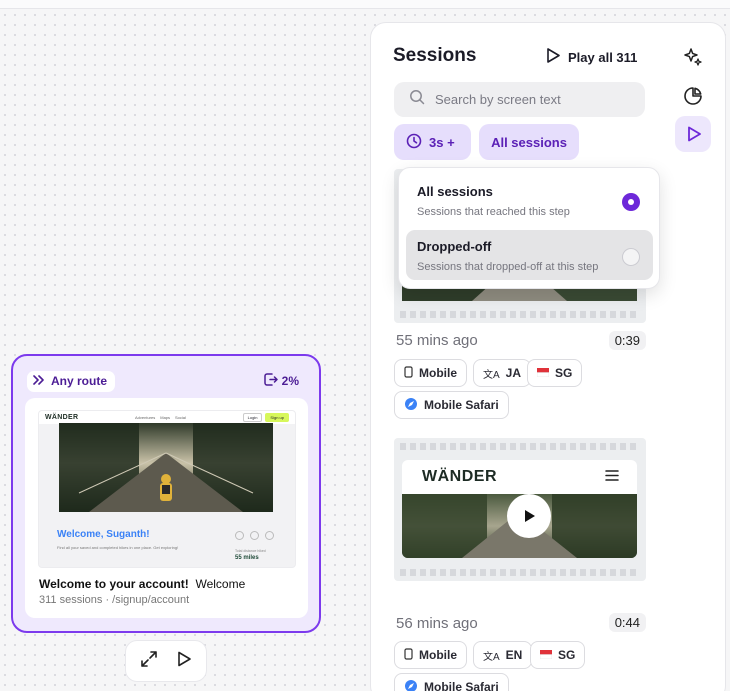 The width and height of the screenshot is (730, 691). I want to click on language-tag: 文A EN, so click(503, 655).